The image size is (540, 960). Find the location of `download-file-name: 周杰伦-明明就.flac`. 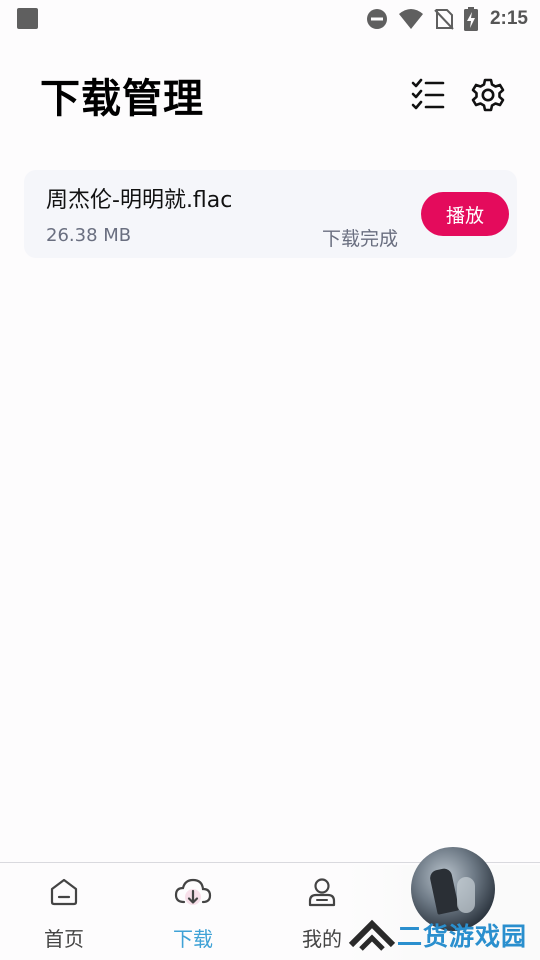

download-file-name: 周杰伦-明明就.flac is located at coordinates (139, 200).